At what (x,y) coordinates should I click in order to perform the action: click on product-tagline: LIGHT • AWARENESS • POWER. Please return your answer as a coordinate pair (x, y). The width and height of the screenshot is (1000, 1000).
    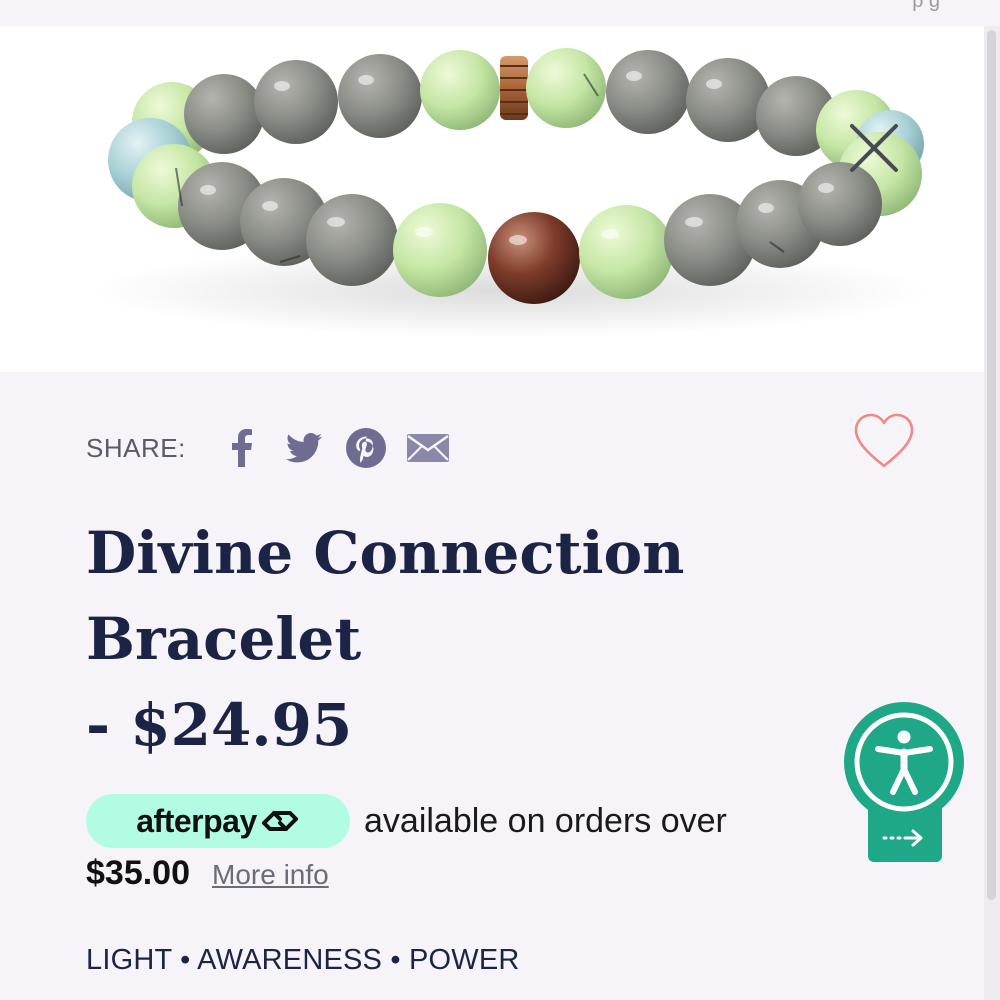
    Looking at the image, I should click on (303, 960).